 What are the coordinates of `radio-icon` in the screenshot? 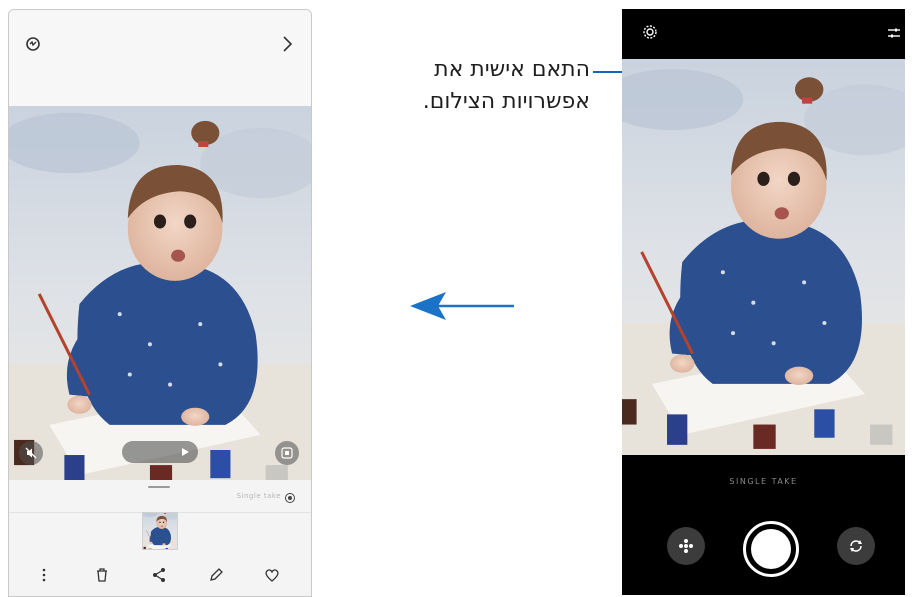 It's located at (290, 498).